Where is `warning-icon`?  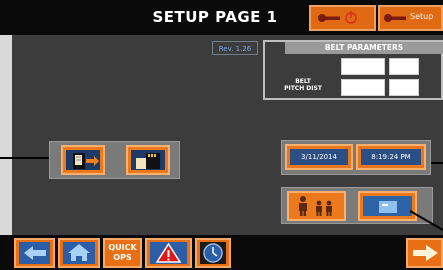 warning-icon is located at coordinates (168, 253).